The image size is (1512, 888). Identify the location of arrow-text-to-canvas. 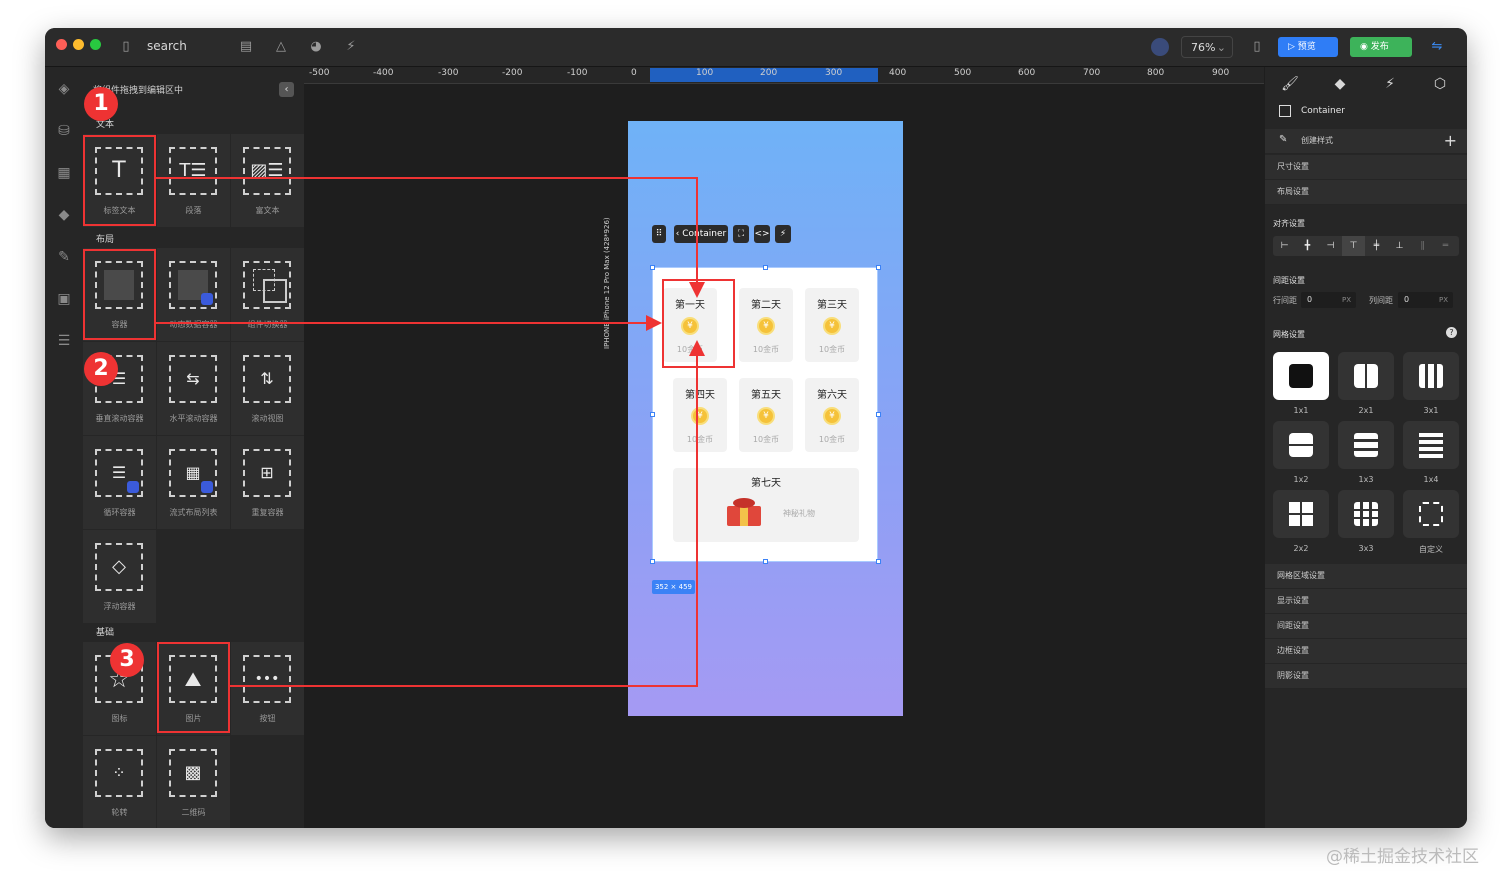
(430, 237).